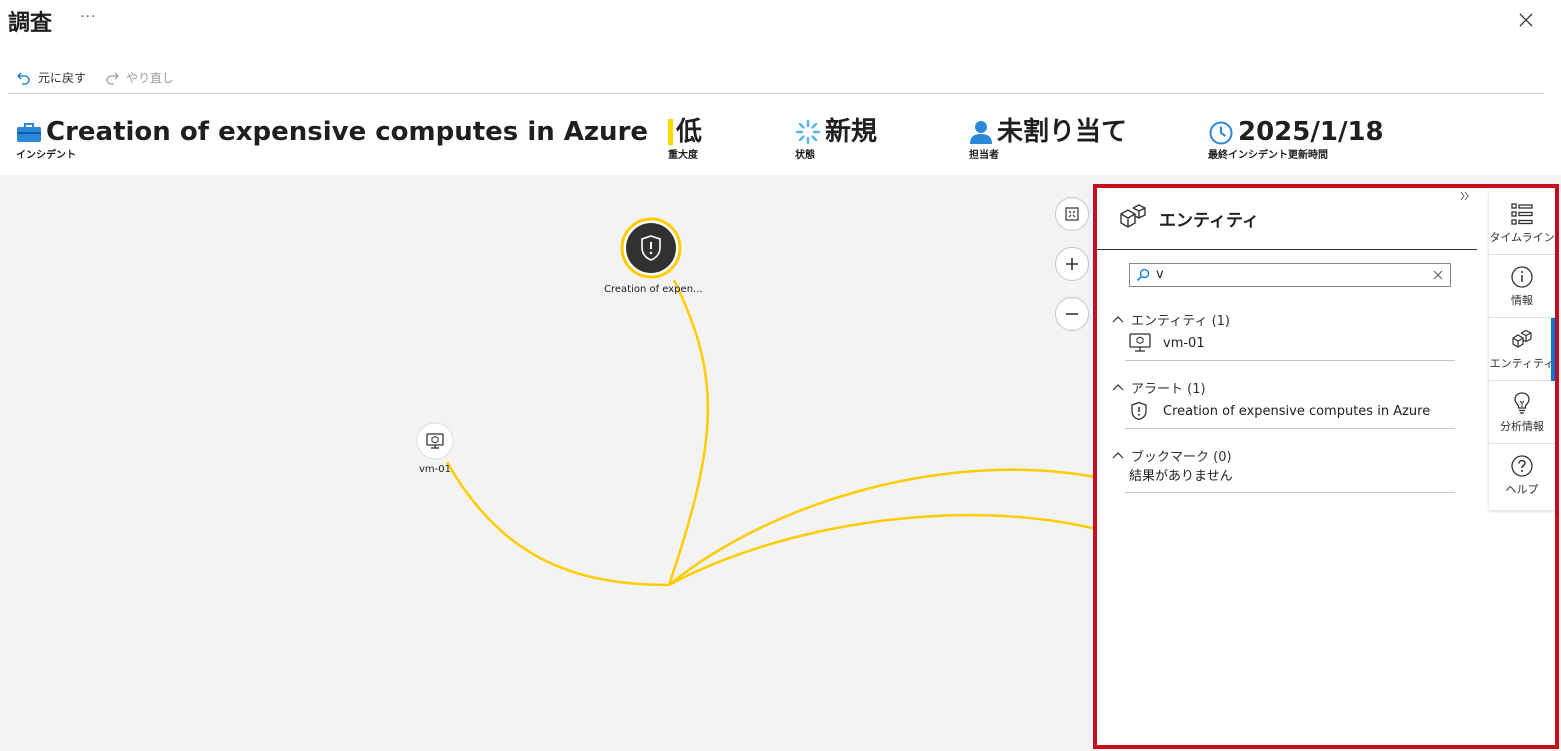 The image size is (1561, 751). I want to click on entities-section: エンティティ (1) vm-01, so click(1283, 334).